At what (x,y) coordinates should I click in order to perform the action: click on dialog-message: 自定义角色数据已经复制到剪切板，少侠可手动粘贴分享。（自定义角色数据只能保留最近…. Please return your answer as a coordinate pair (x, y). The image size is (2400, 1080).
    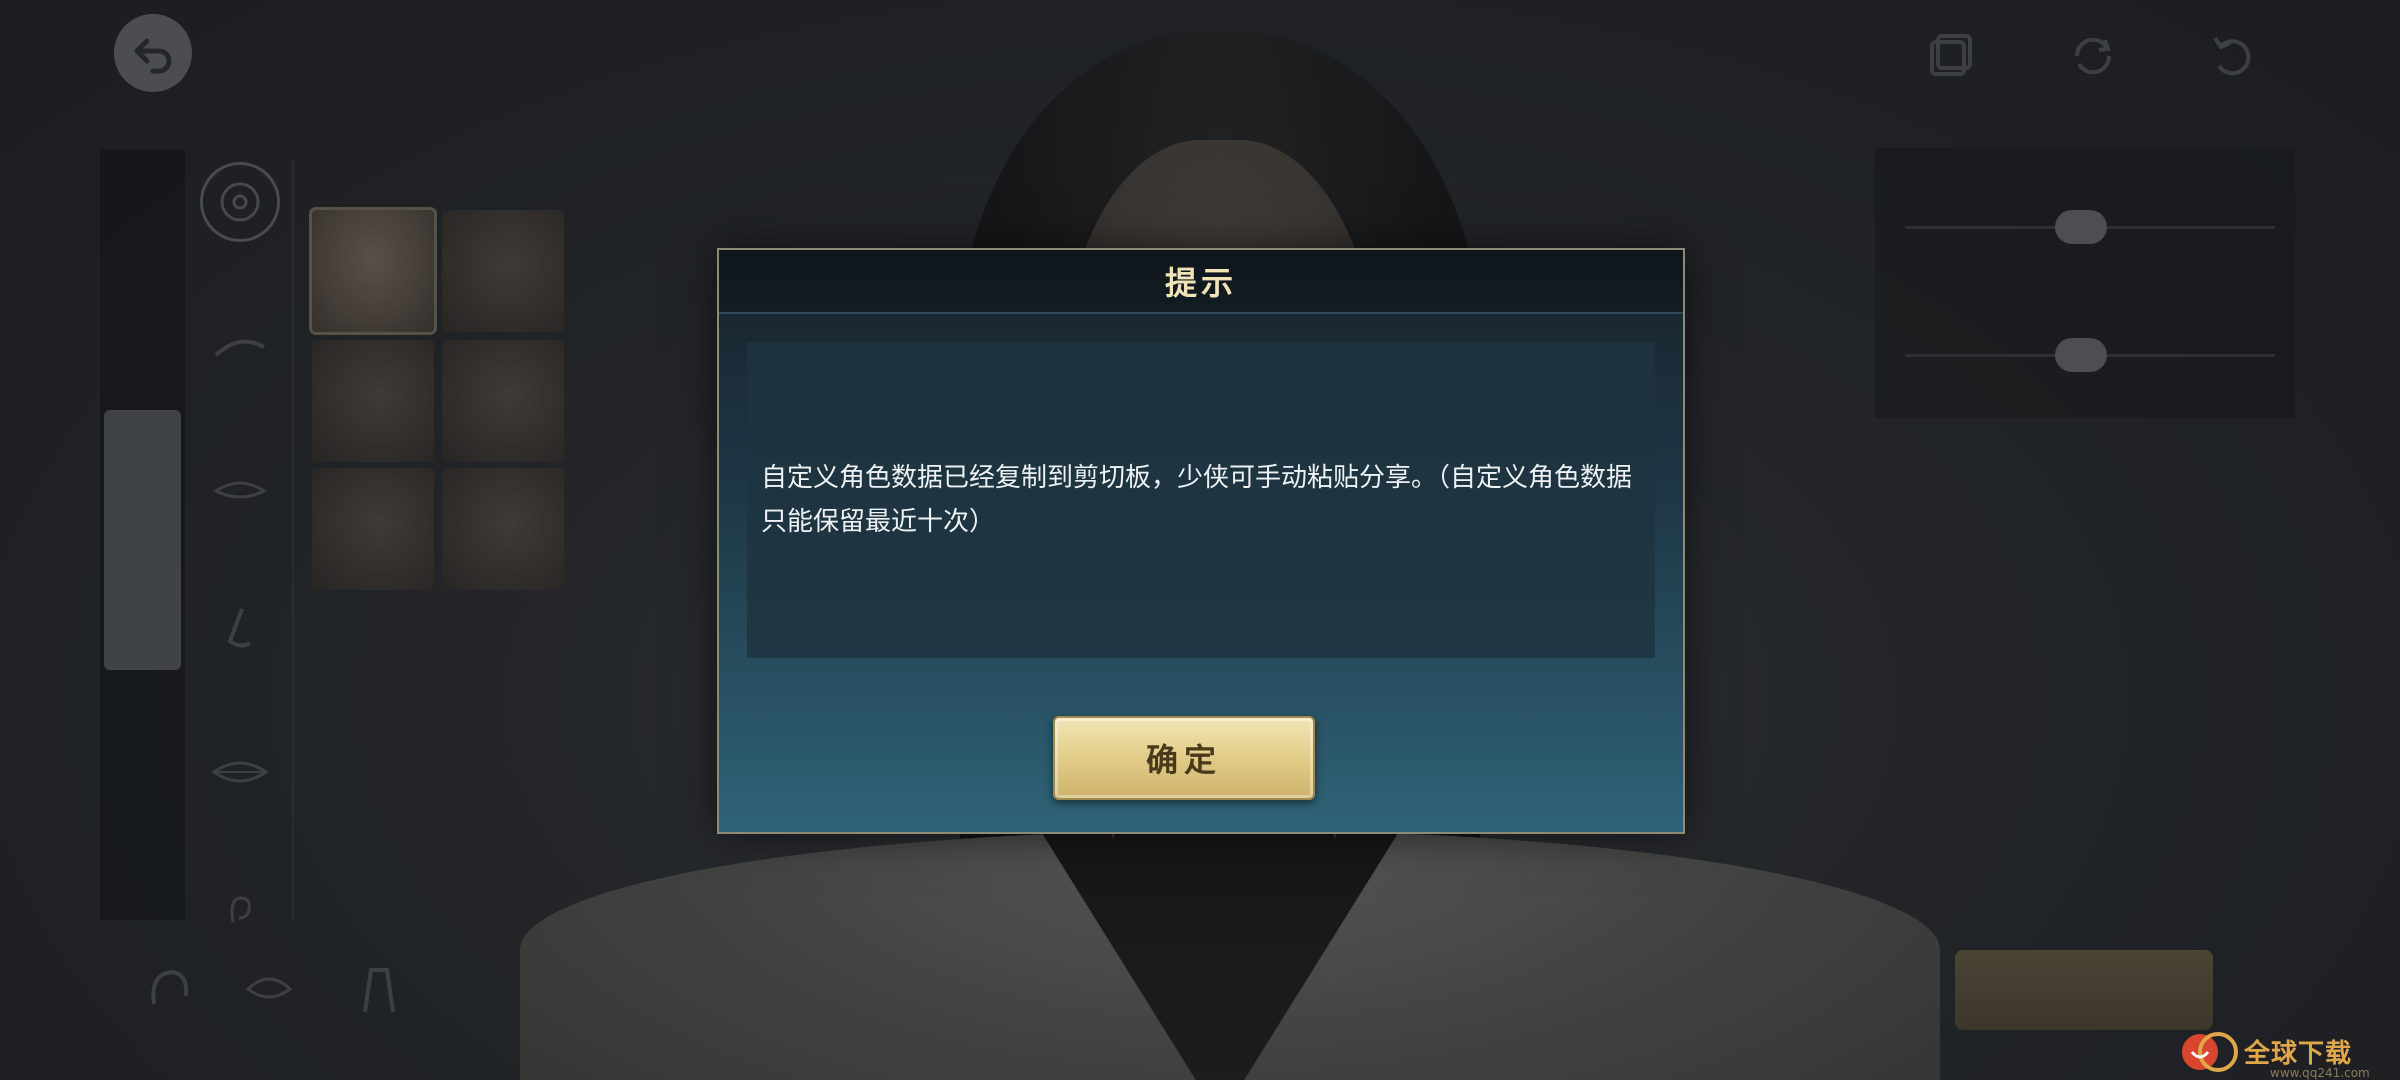
    Looking at the image, I should click on (1197, 500).